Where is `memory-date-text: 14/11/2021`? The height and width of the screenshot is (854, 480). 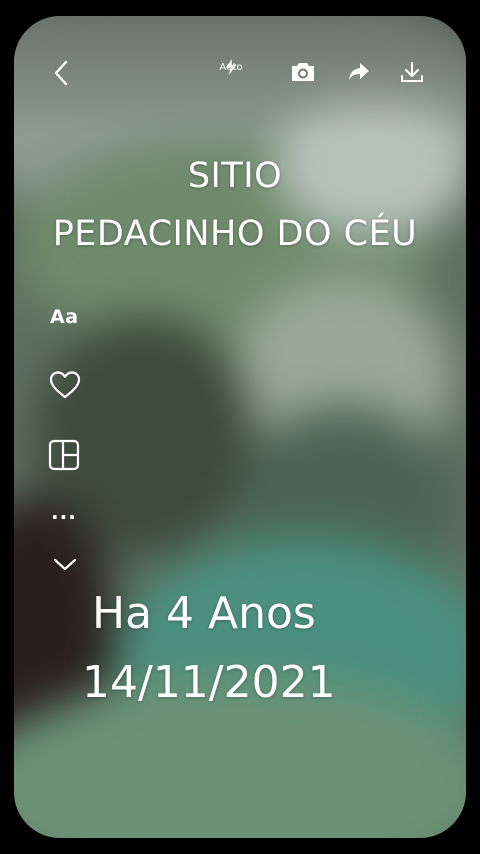 memory-date-text: 14/11/2021 is located at coordinates (209, 682).